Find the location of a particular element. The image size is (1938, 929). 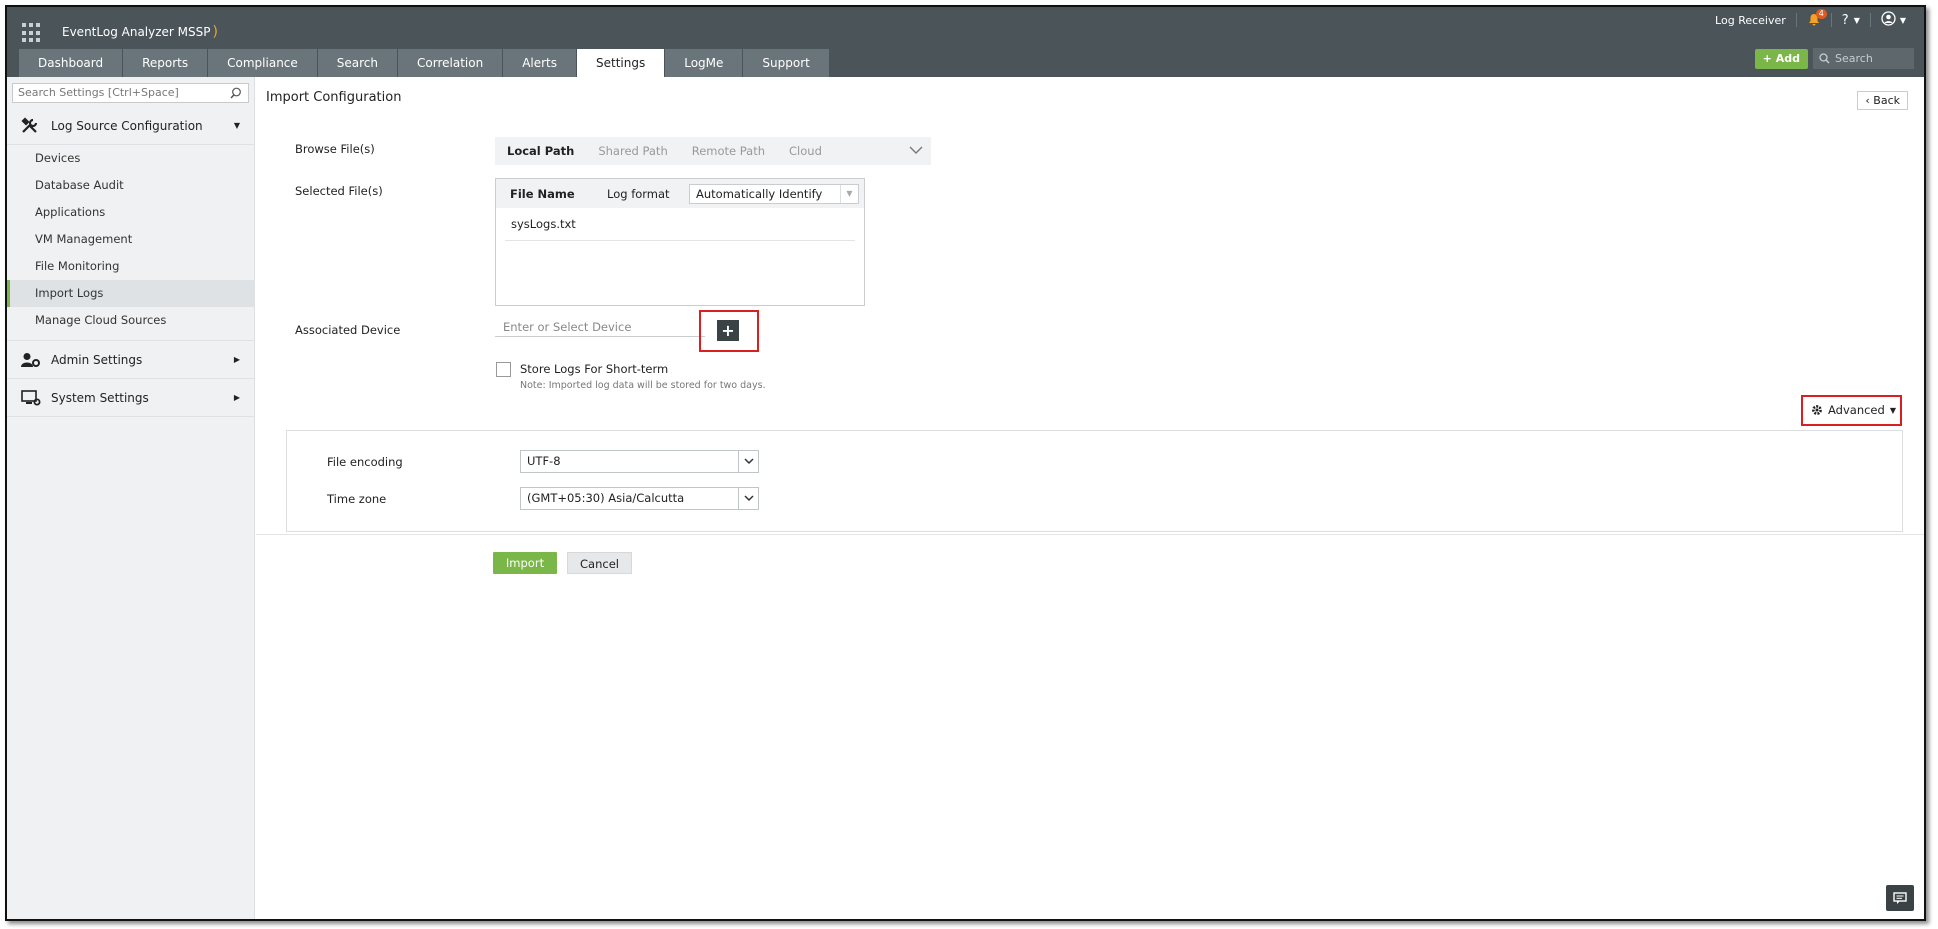

tab-logme: LogMe is located at coordinates (704, 63).